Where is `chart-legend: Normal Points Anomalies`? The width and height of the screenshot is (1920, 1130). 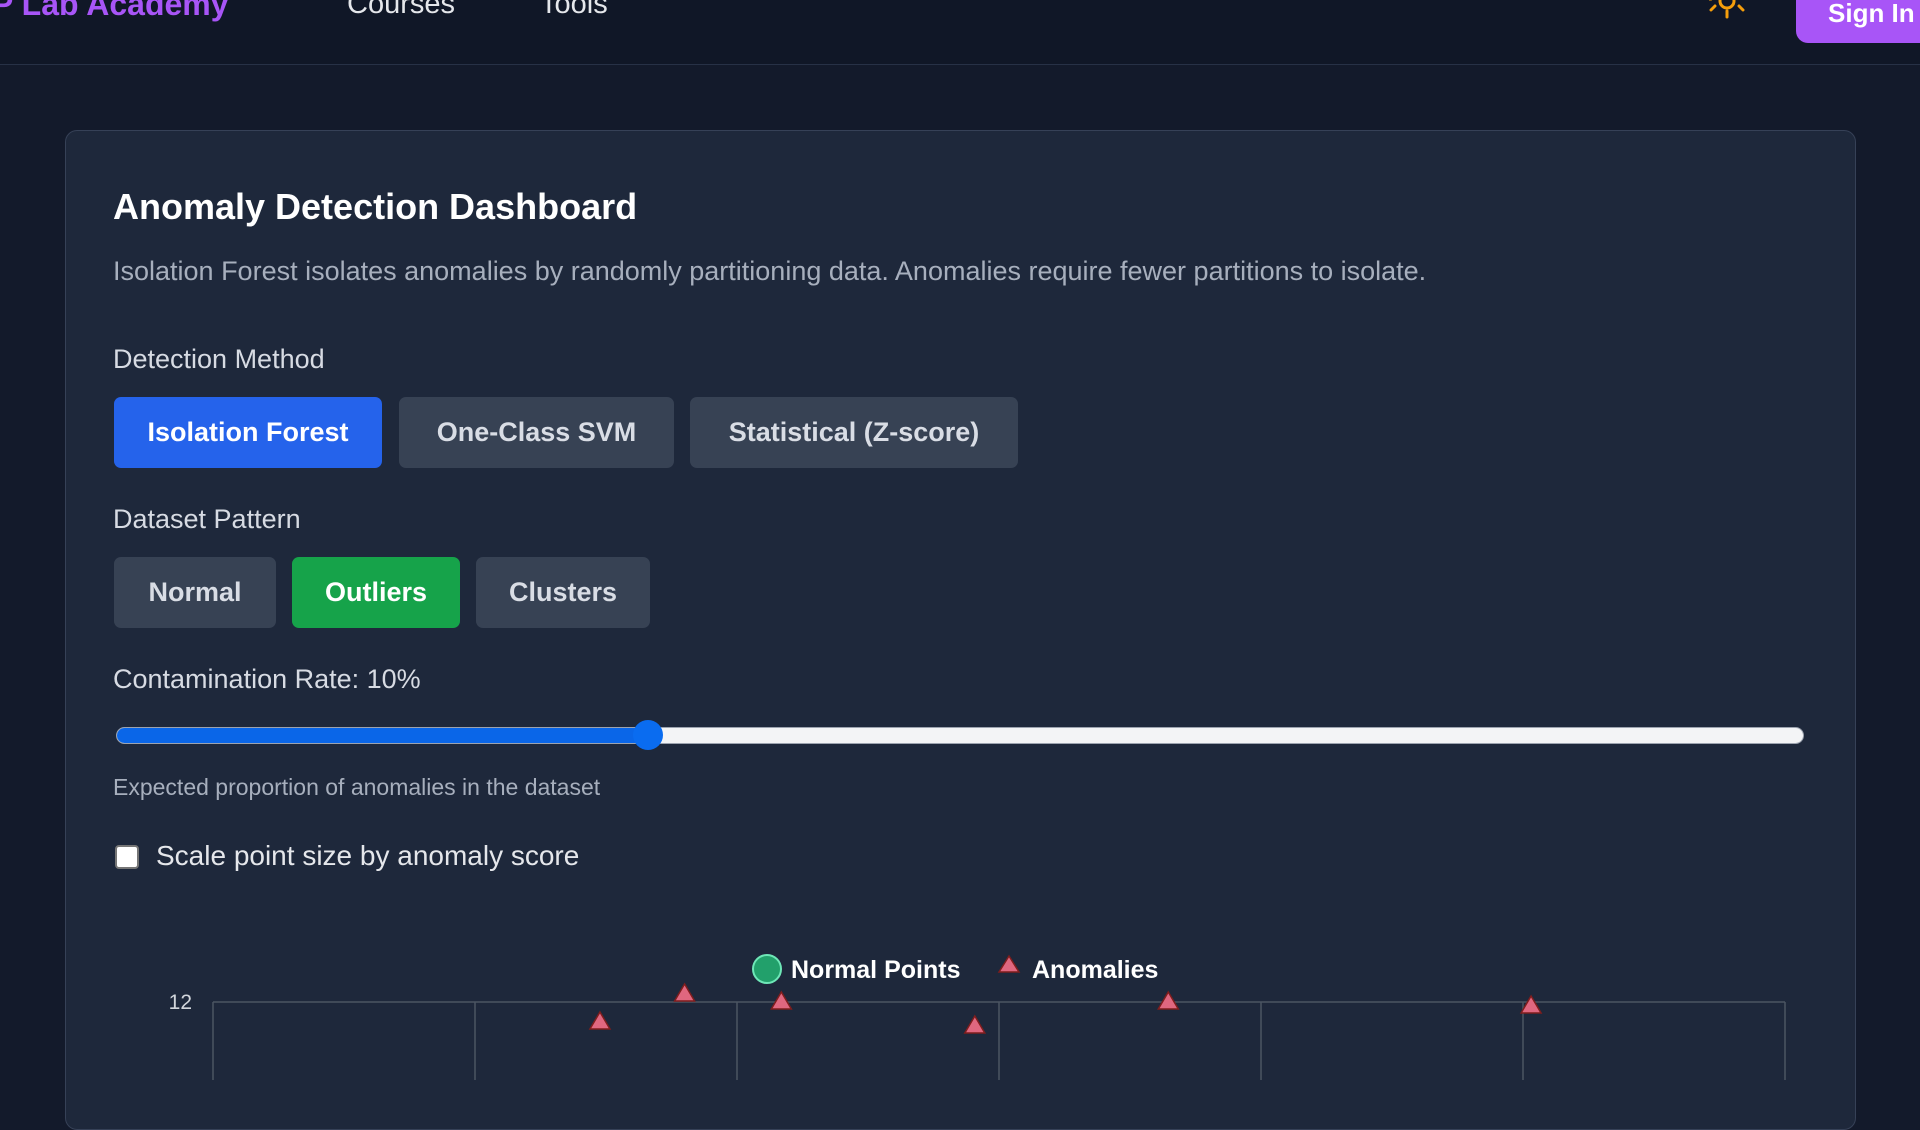 chart-legend: Normal Points Anomalies is located at coordinates (955, 969).